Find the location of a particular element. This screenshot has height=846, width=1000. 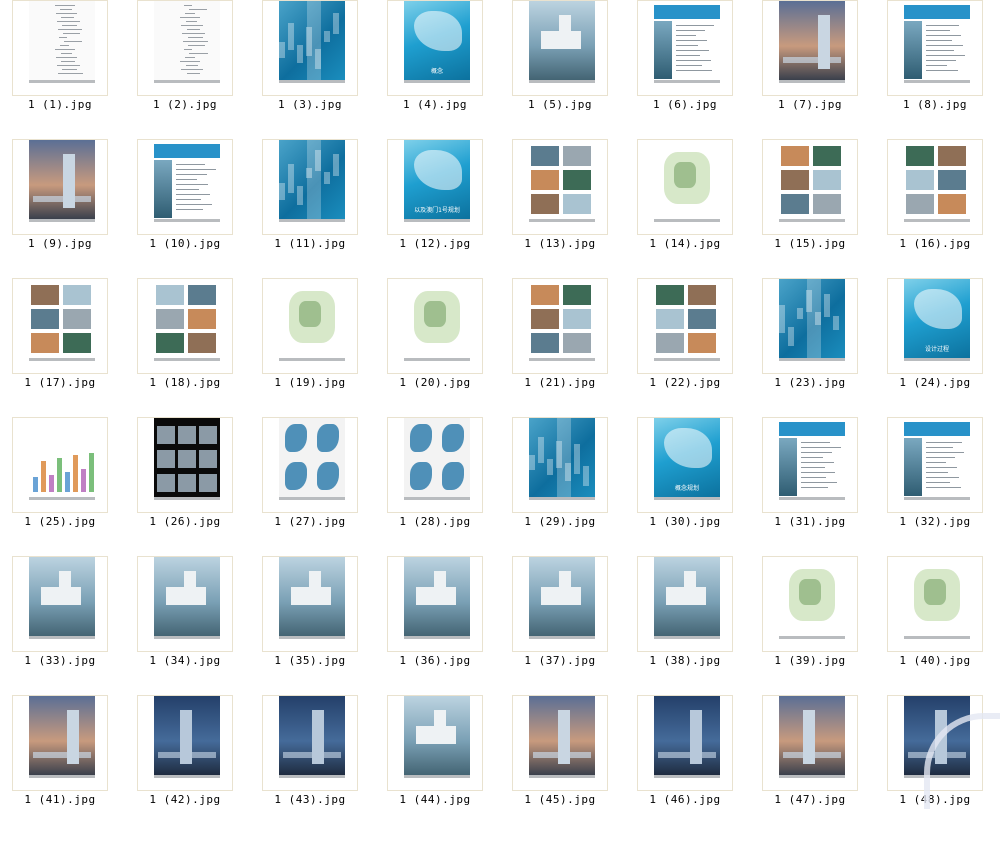

thumbnail-filename: 1 (41).jpg is located at coordinates (60, 799).